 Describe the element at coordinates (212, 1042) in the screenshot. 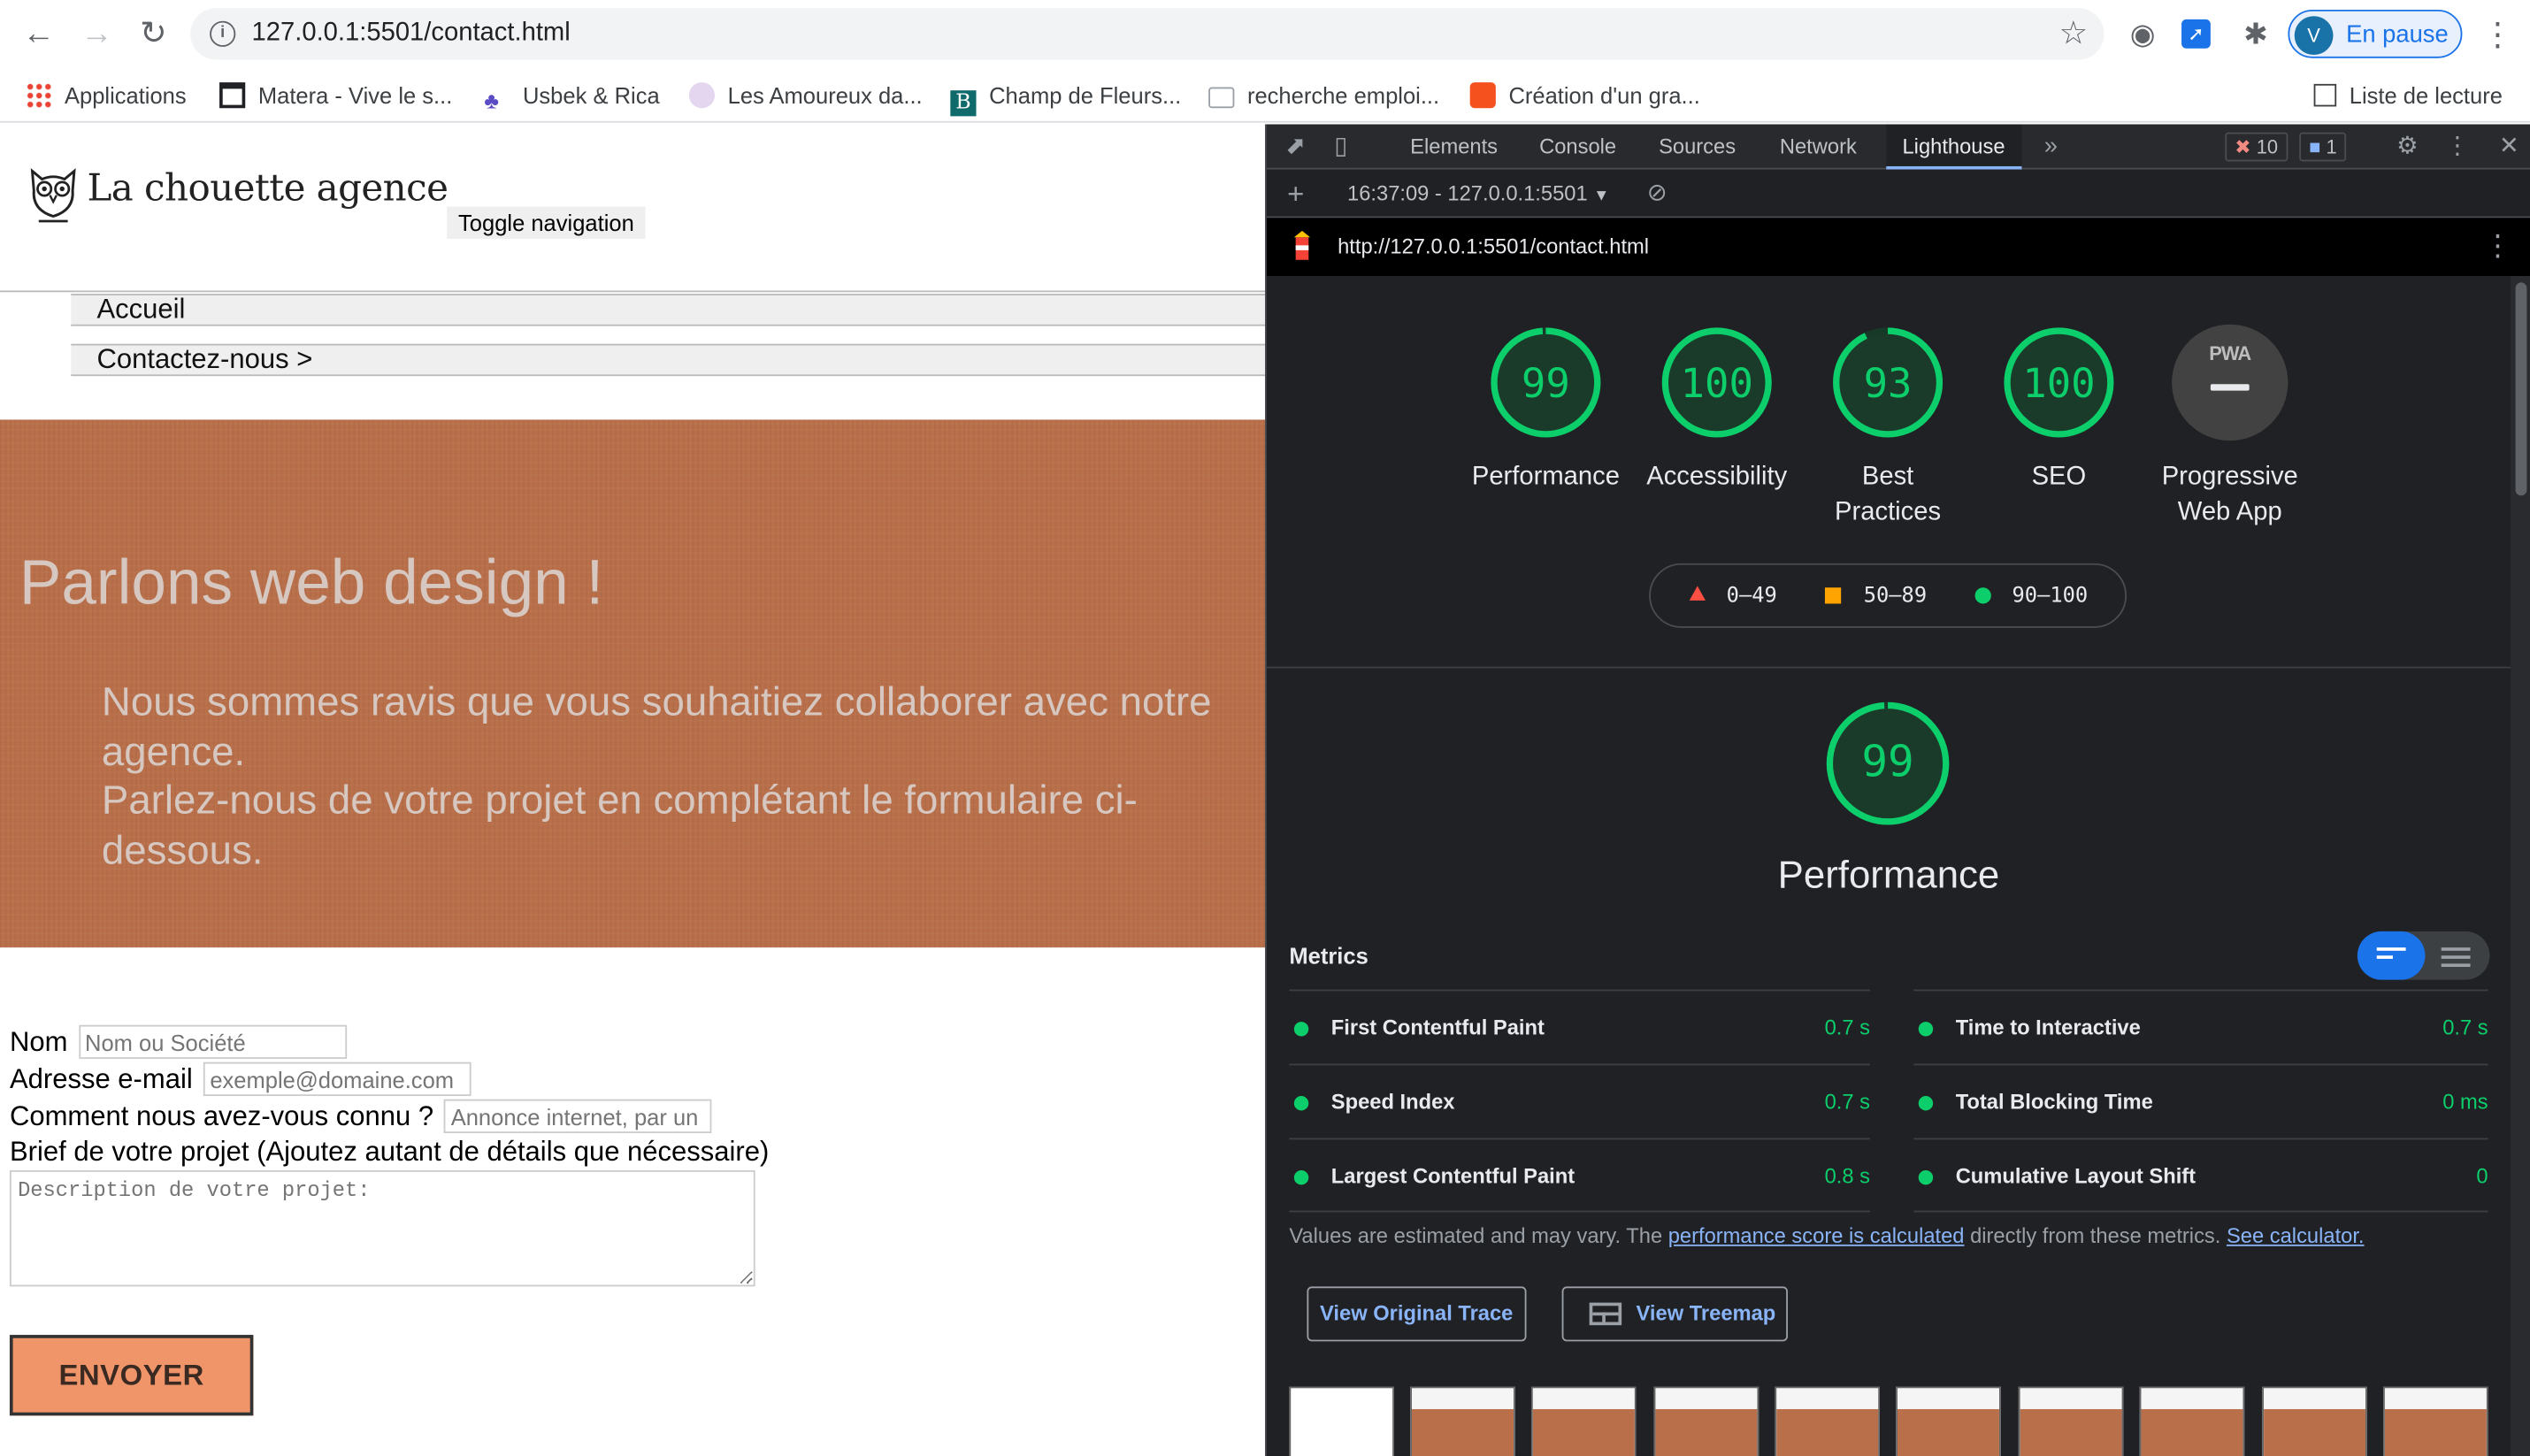

I see `name-input` at that location.